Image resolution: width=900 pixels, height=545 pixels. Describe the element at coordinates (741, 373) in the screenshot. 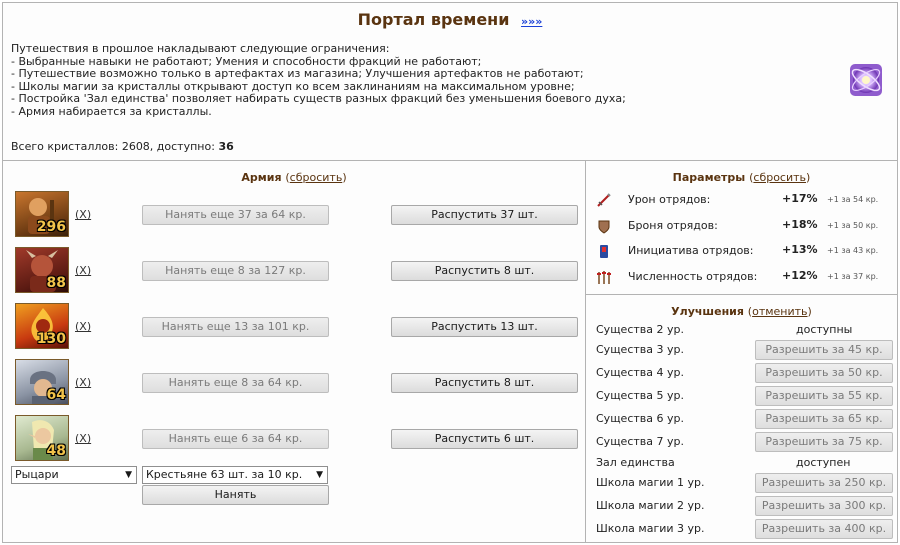

I see `upgrade-row: Существа 4 ур. Разрешить за 50 кр.` at that location.